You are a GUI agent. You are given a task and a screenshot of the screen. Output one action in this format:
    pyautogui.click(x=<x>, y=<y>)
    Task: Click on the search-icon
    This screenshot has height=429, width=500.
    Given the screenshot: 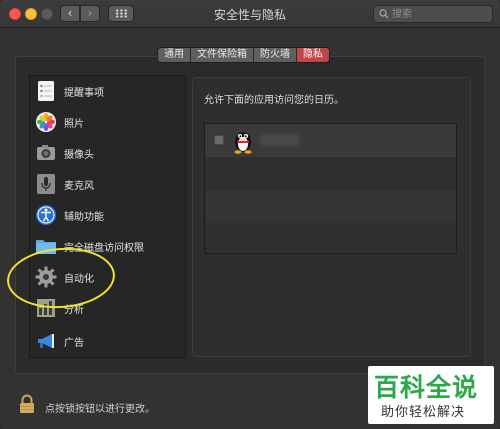 What is the action you would take?
    pyautogui.click(x=384, y=14)
    